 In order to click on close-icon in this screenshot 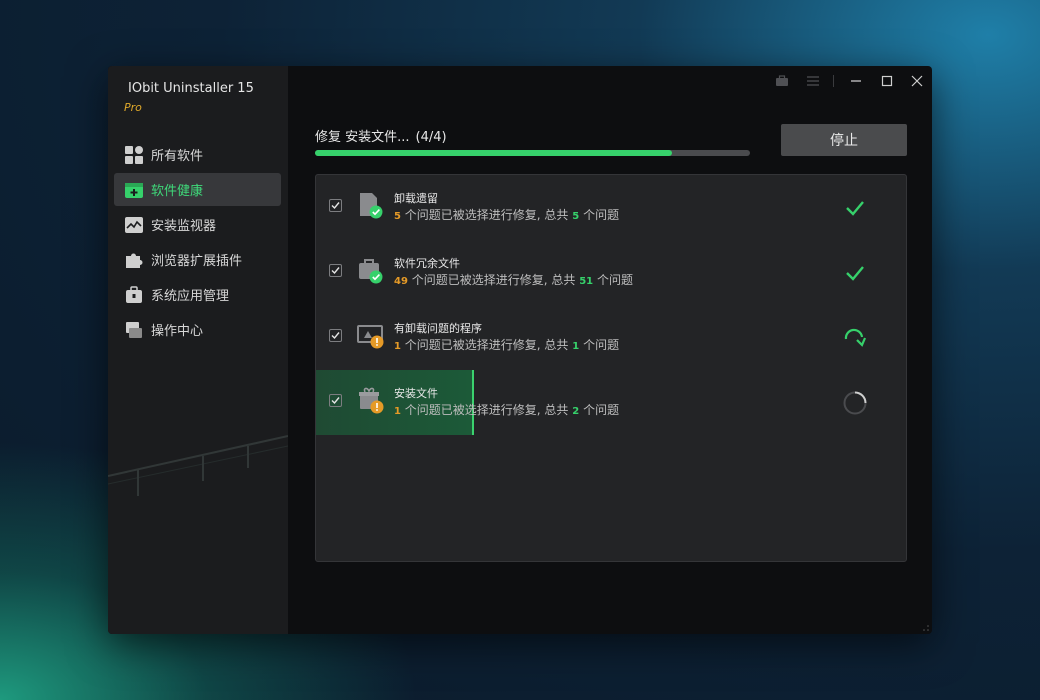, I will do `click(917, 81)`.